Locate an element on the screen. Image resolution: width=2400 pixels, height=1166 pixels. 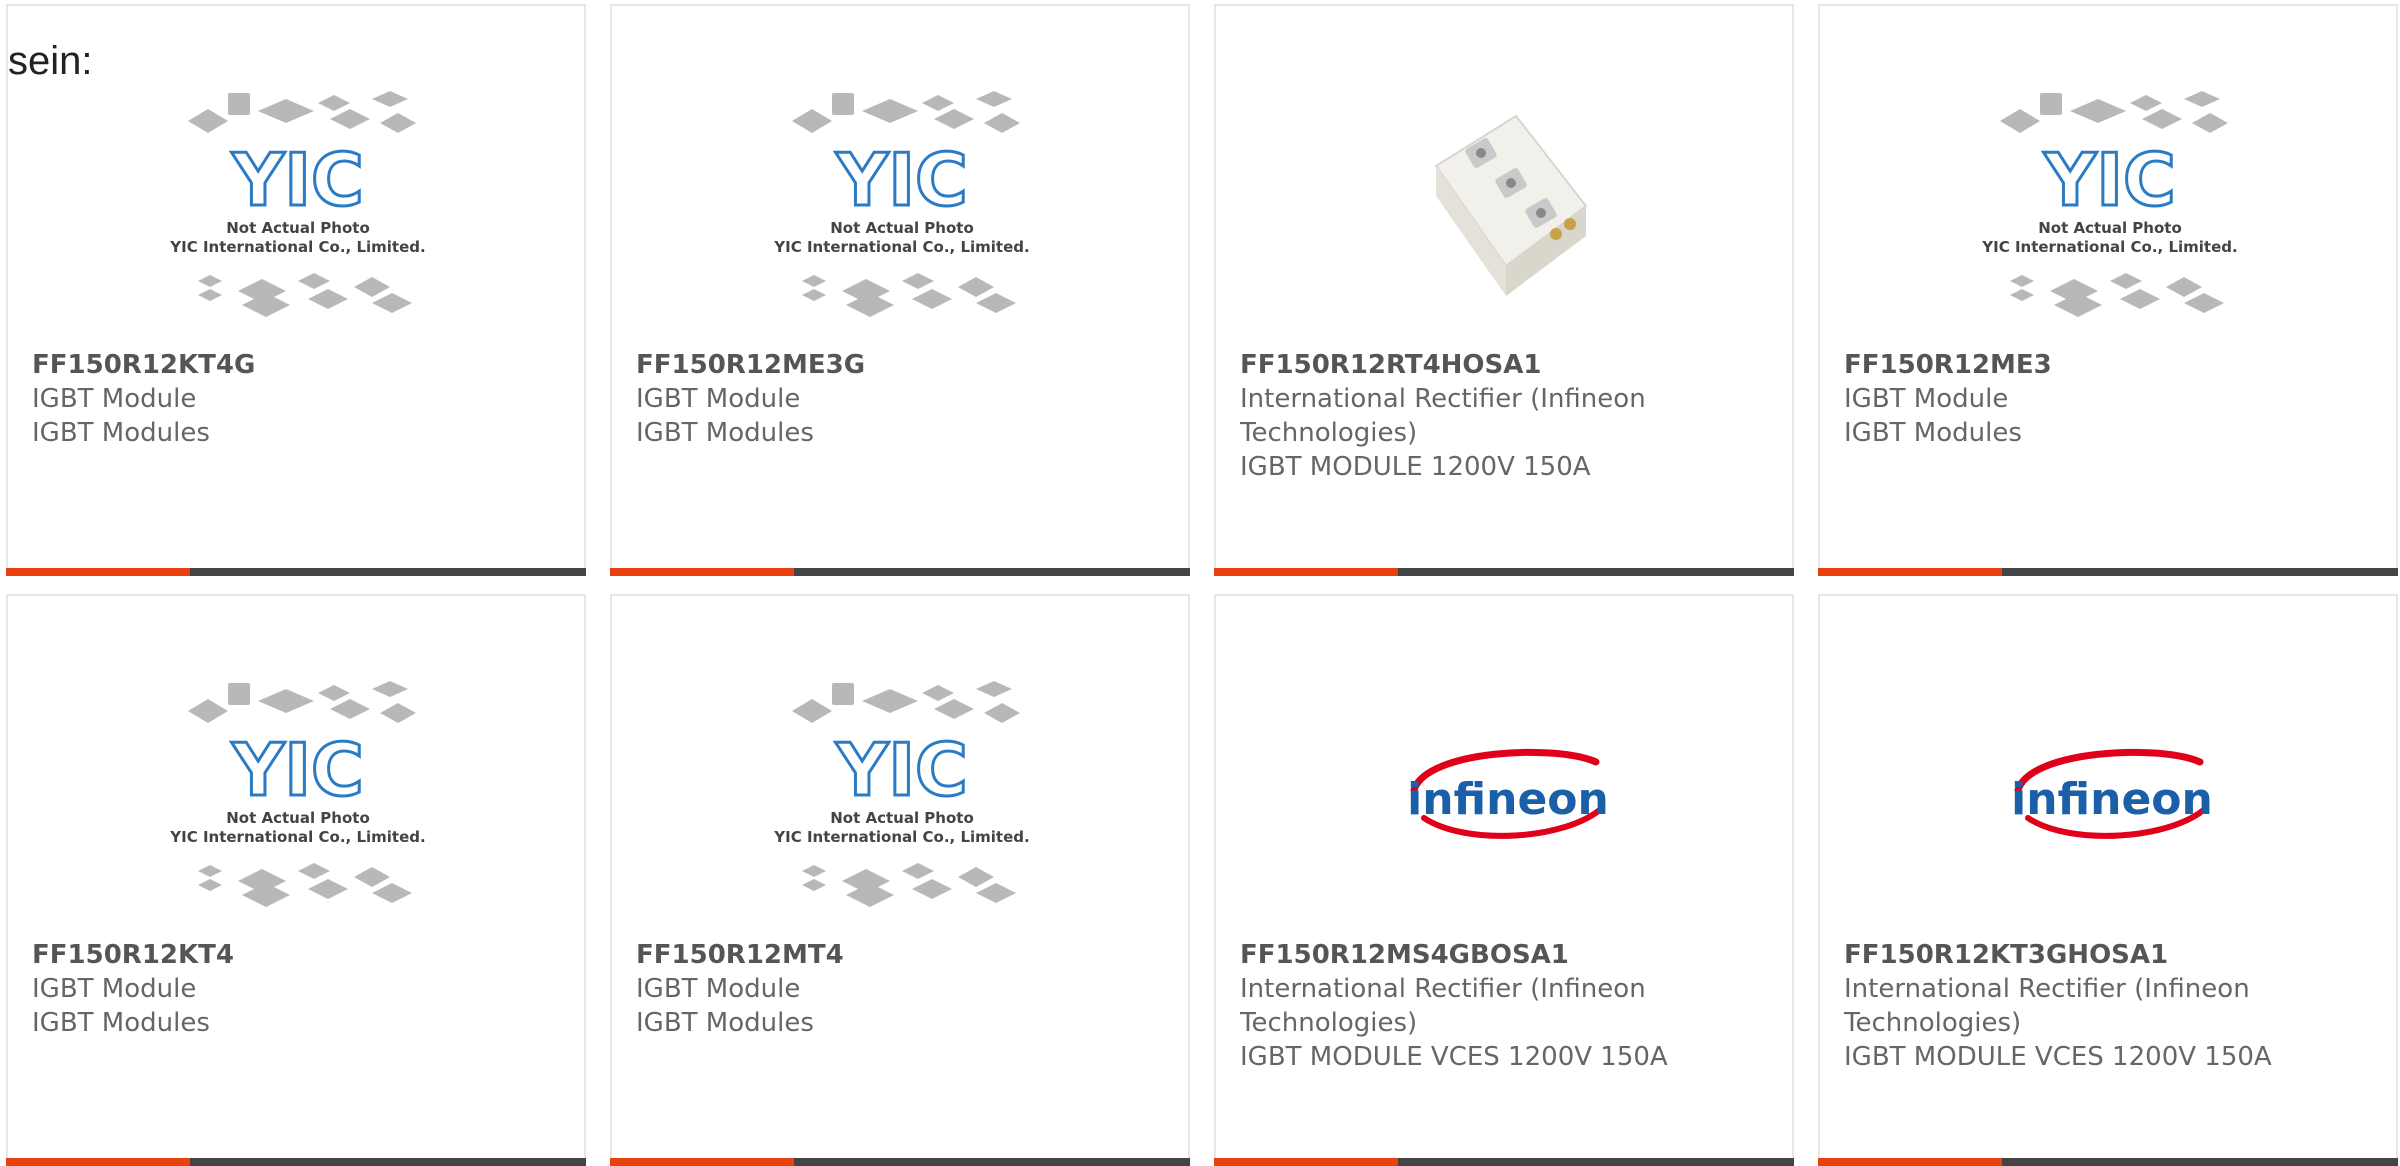
page-heading: sein: is located at coordinates (50, 61).